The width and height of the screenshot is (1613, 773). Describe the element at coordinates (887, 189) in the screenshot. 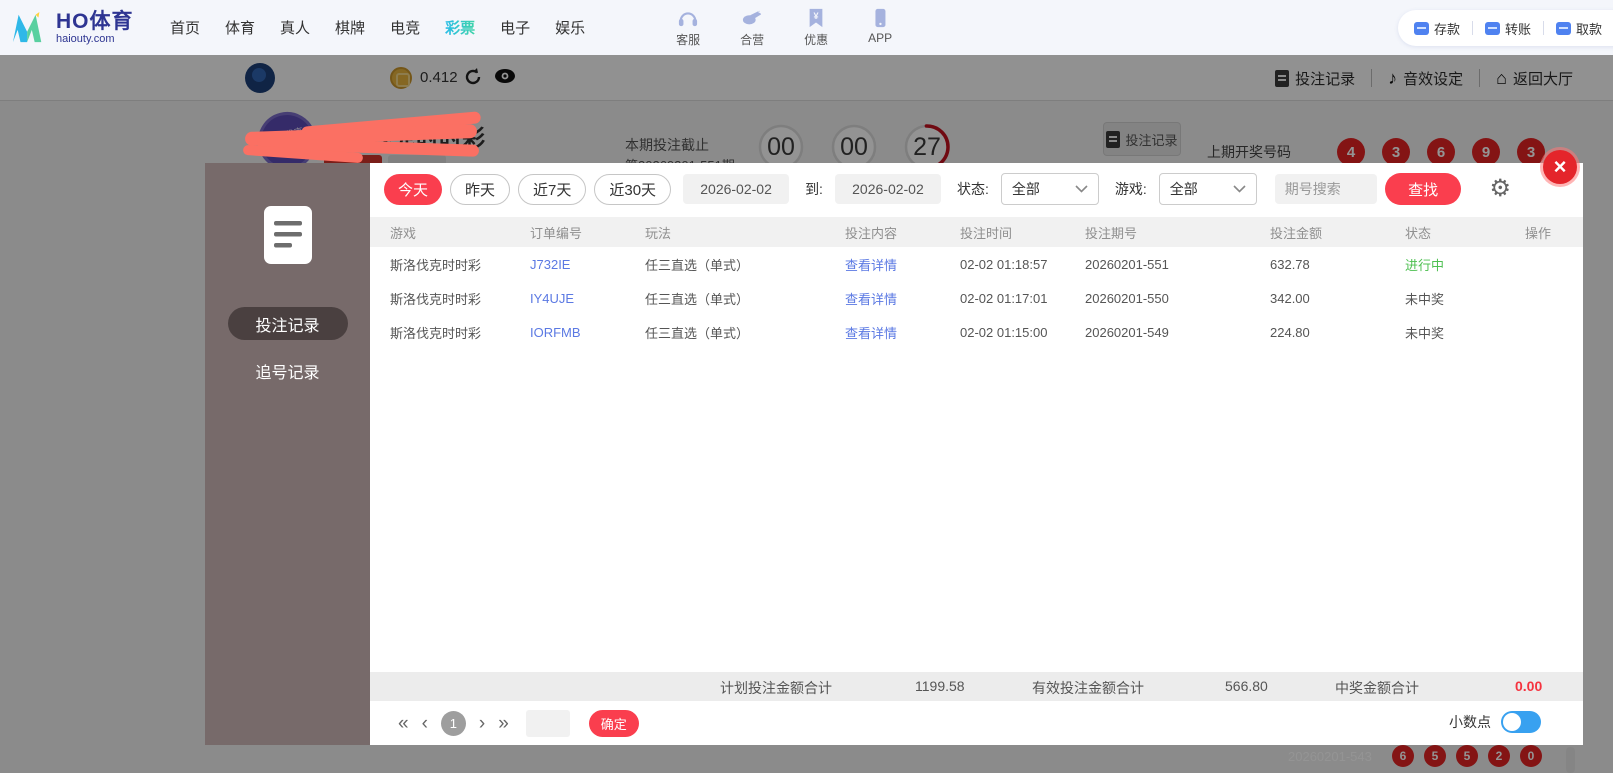

I see `date-to-input` at that location.